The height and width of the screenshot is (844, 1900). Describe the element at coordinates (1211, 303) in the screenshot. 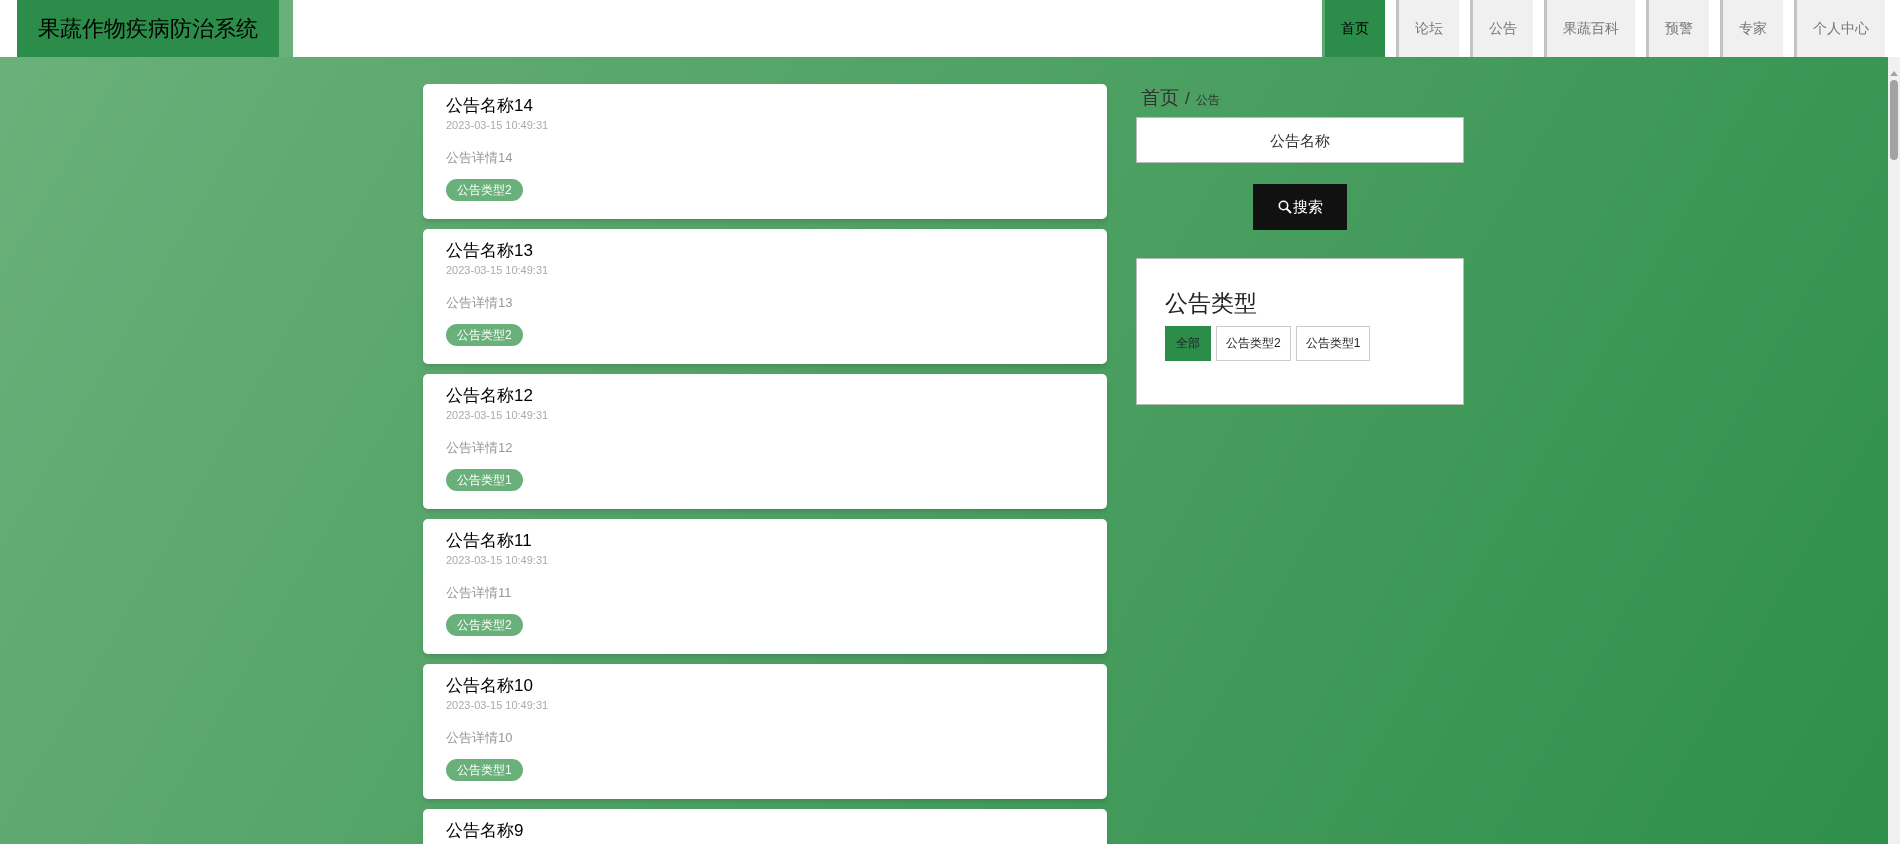

I see `filter-title: 公告类型` at that location.